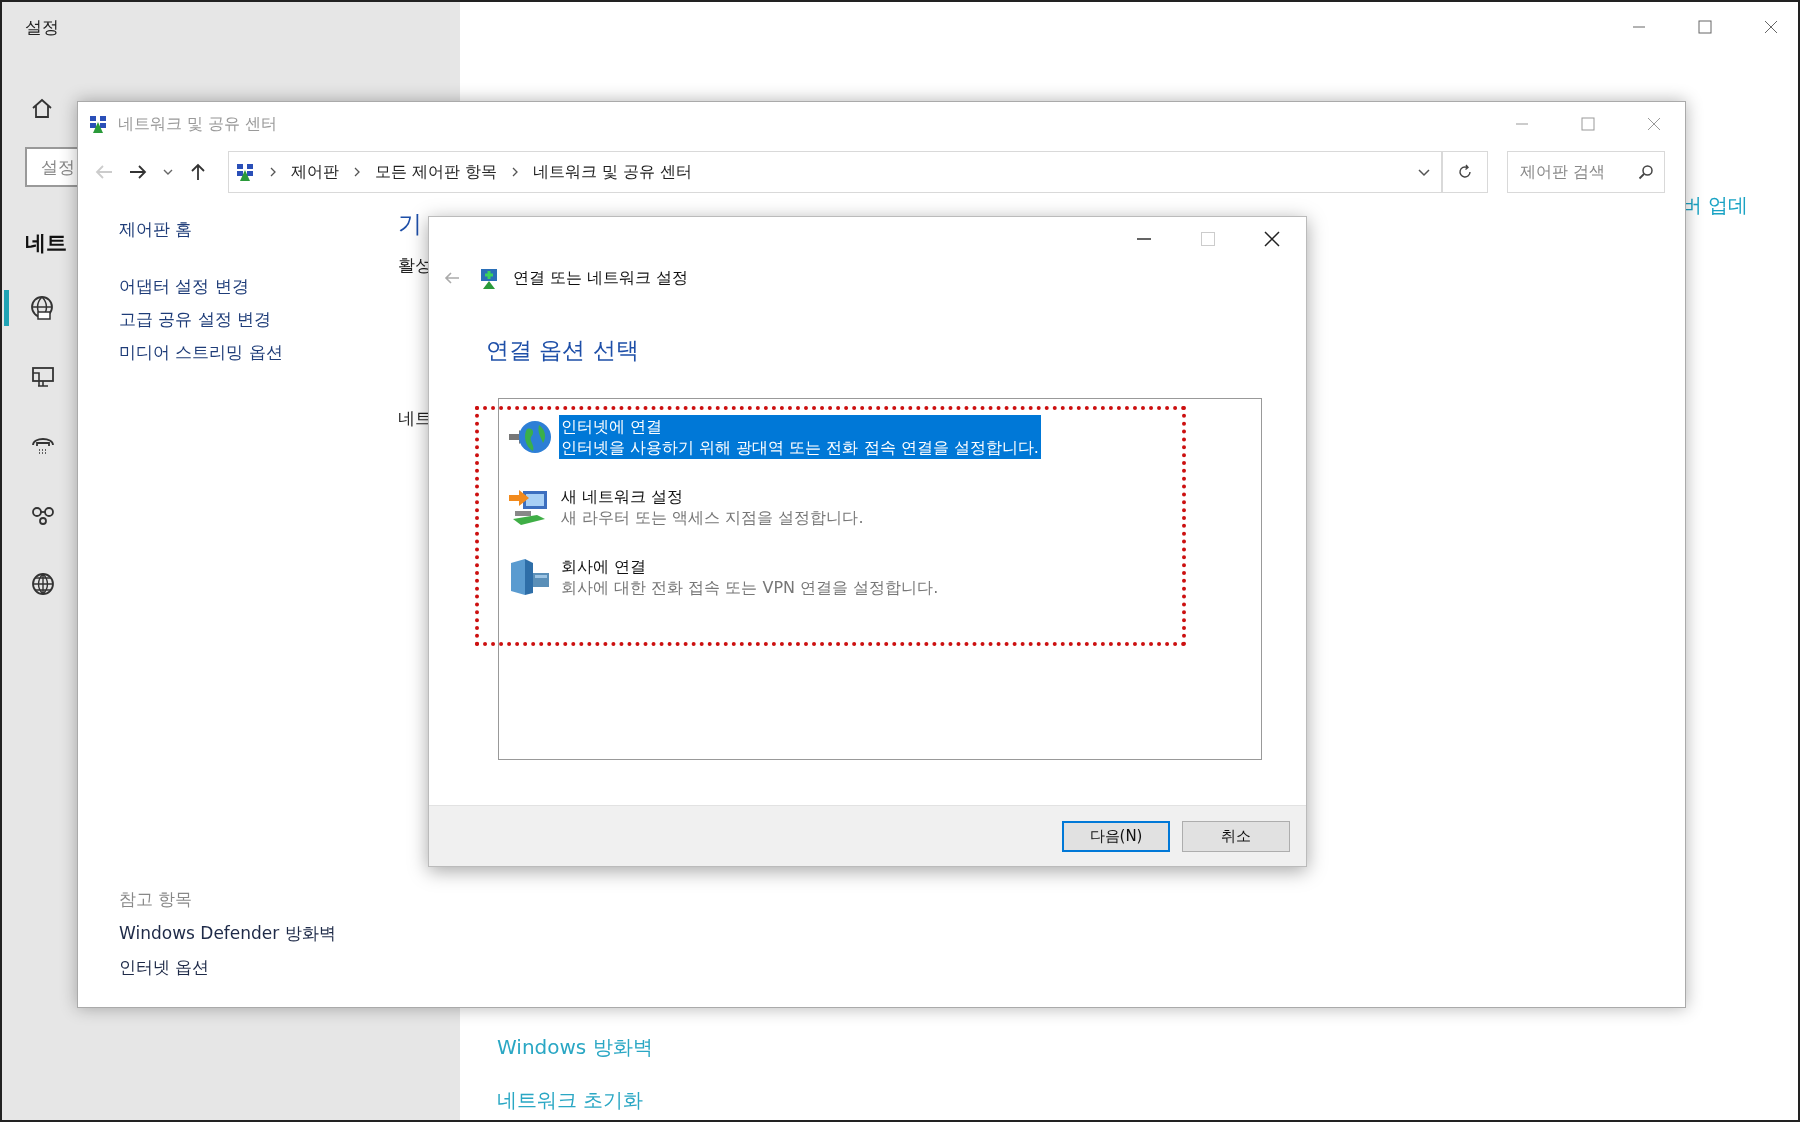 Image resolution: width=1800 pixels, height=1122 pixels. I want to click on option-item: 회사에 연결 회사에 대한 전화 접속 또는 VPN 연결을 설정합니다., so click(724, 577).